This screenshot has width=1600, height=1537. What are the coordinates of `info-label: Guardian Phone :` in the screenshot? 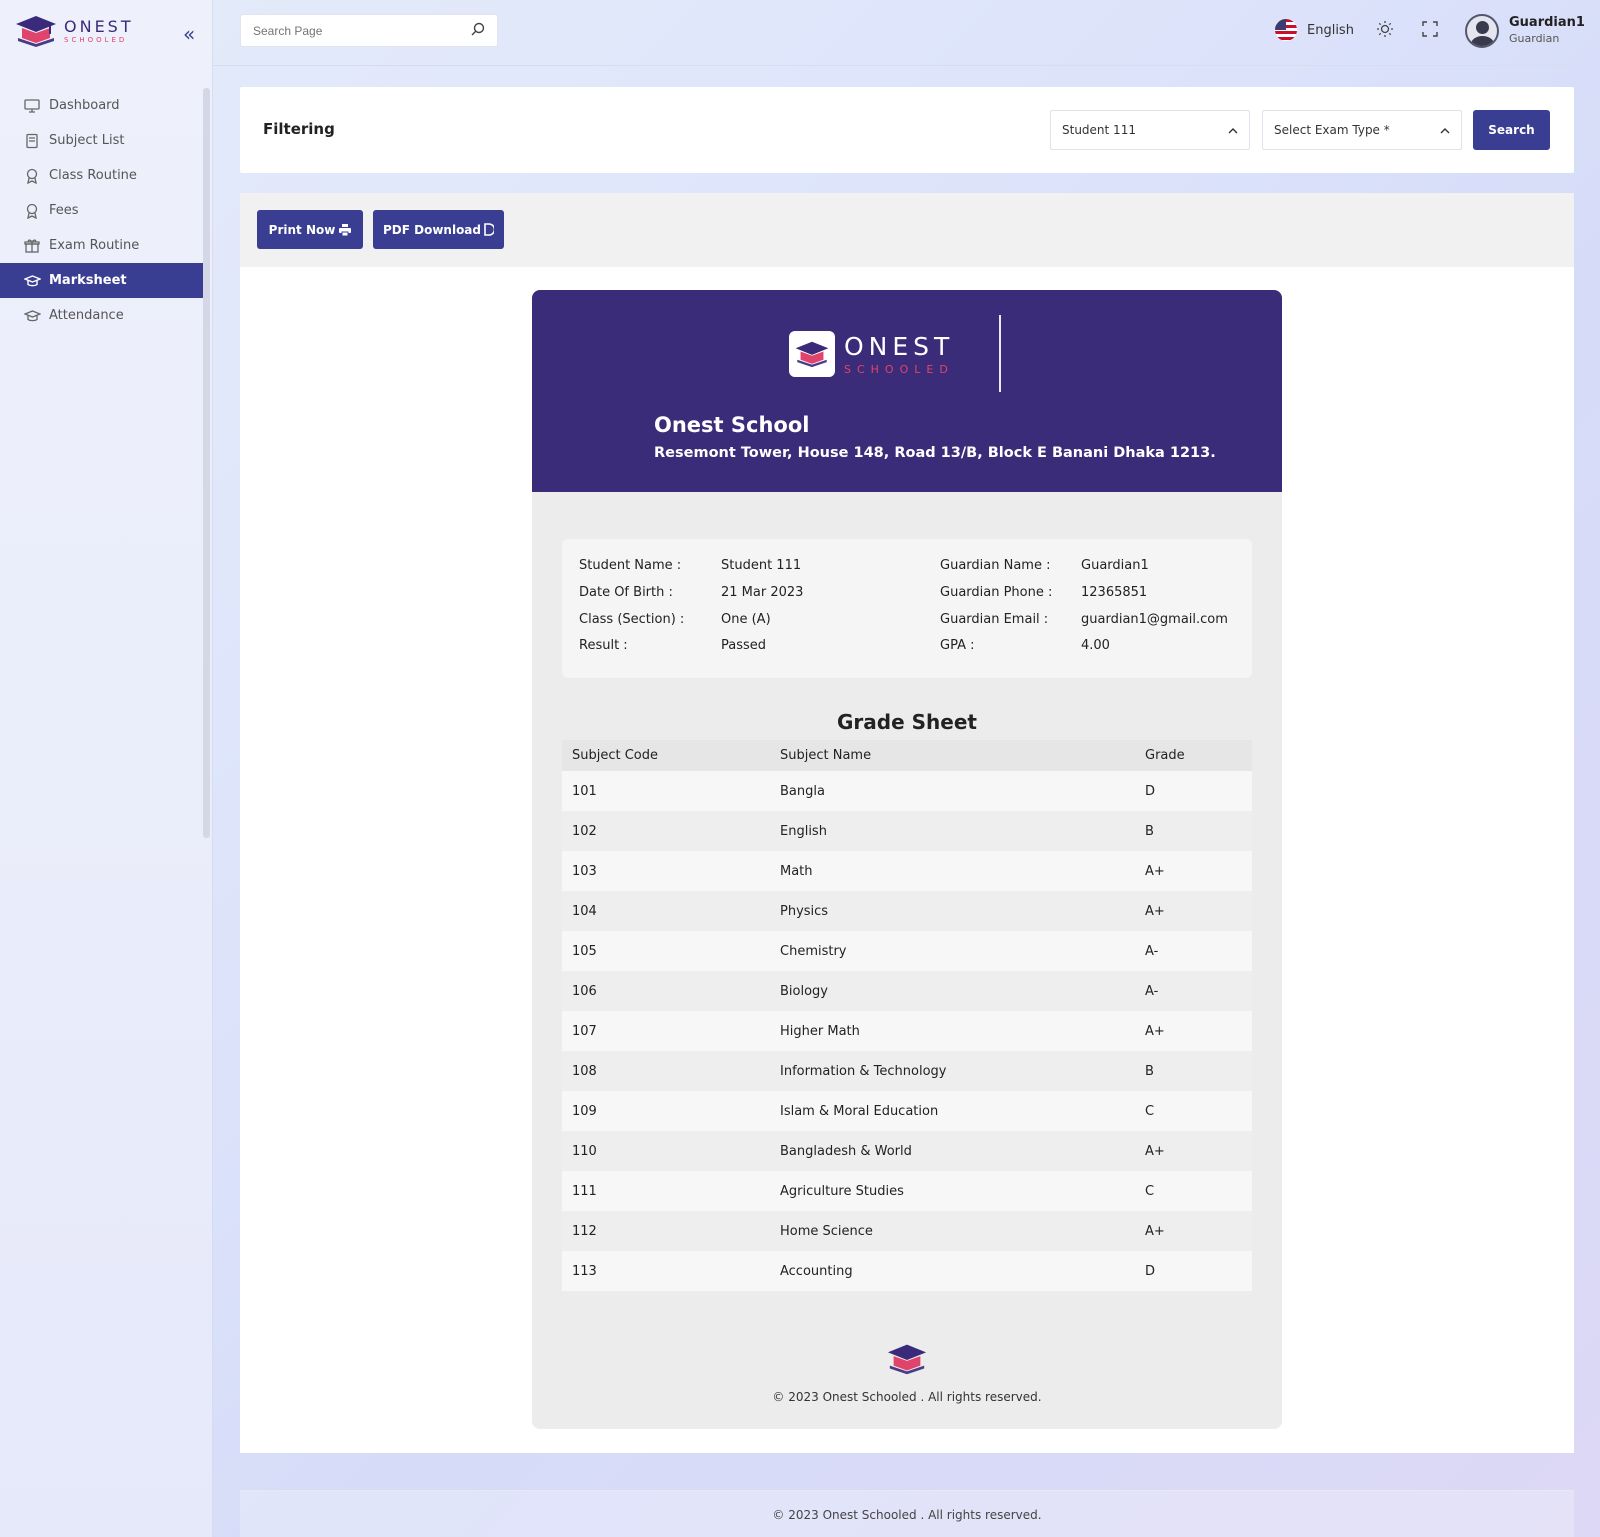 It's located at (996, 592).